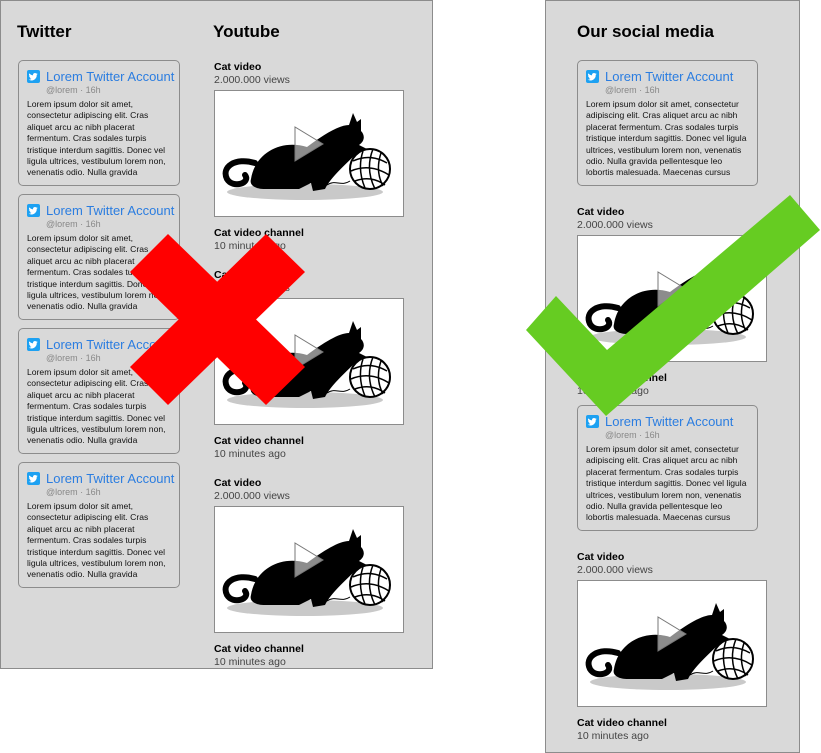 The width and height of the screenshot is (821, 753). What do you see at coordinates (44, 31) in the screenshot?
I see `twitter-heading: Twitter` at bounding box center [44, 31].